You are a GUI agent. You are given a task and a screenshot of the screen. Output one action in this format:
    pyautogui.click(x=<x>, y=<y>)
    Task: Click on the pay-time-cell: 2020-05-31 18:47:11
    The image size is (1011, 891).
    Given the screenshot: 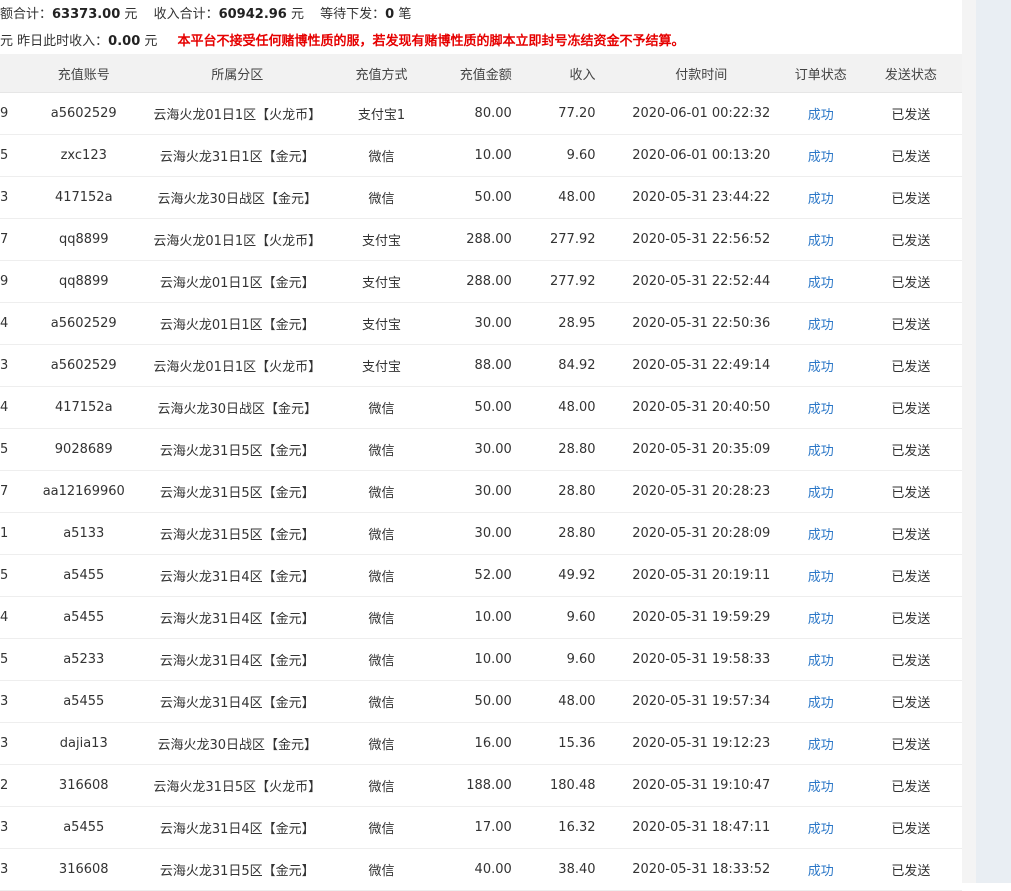 What is the action you would take?
    pyautogui.click(x=701, y=827)
    